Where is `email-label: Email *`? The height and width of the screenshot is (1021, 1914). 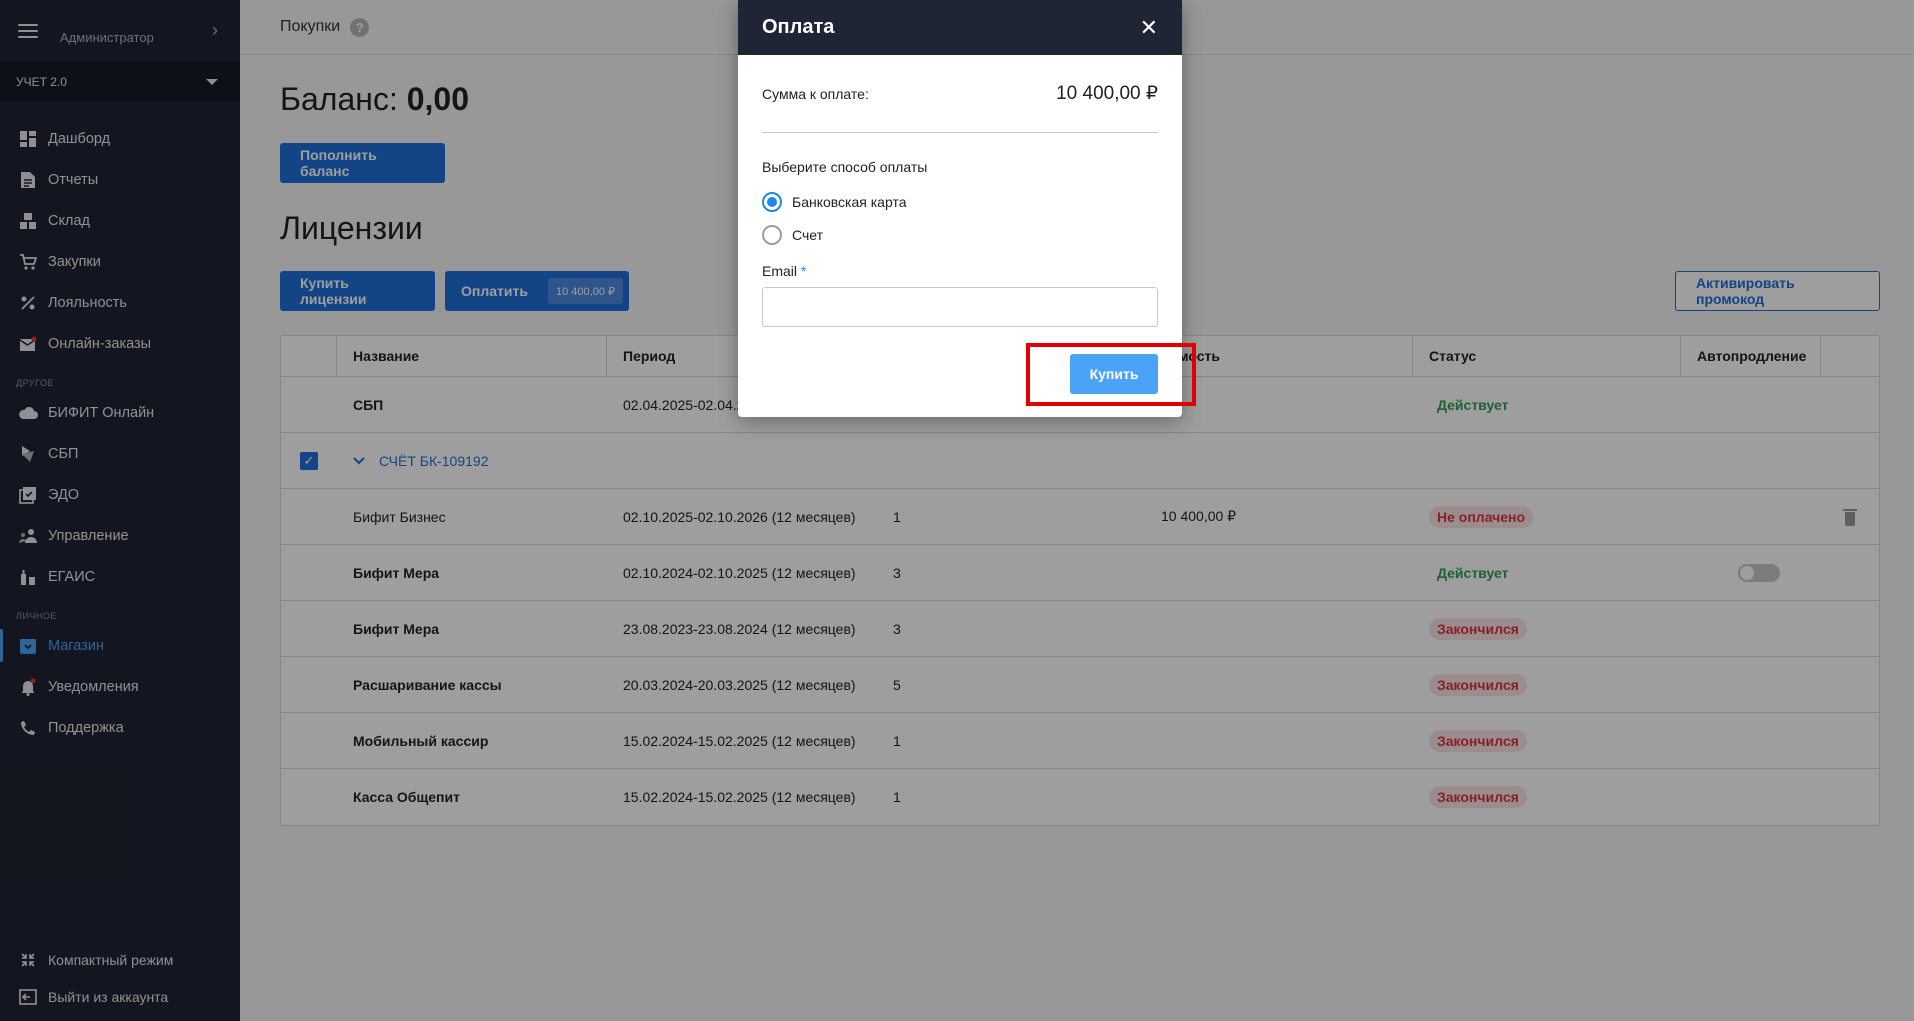
email-label: Email * is located at coordinates (784, 271).